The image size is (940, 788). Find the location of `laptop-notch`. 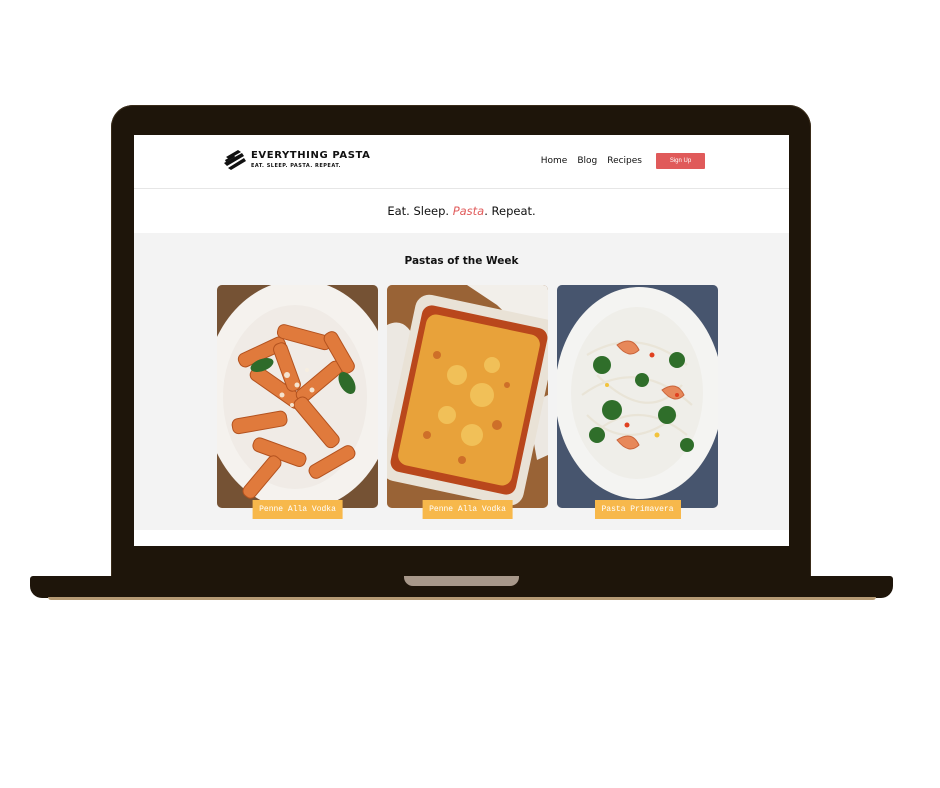

laptop-notch is located at coordinates (461, 581).